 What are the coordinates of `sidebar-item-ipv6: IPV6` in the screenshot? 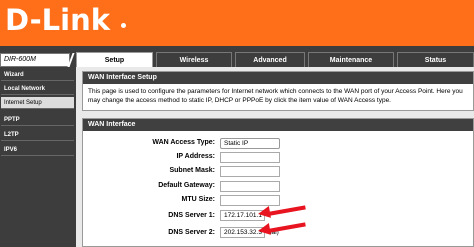 It's located at (37, 150).